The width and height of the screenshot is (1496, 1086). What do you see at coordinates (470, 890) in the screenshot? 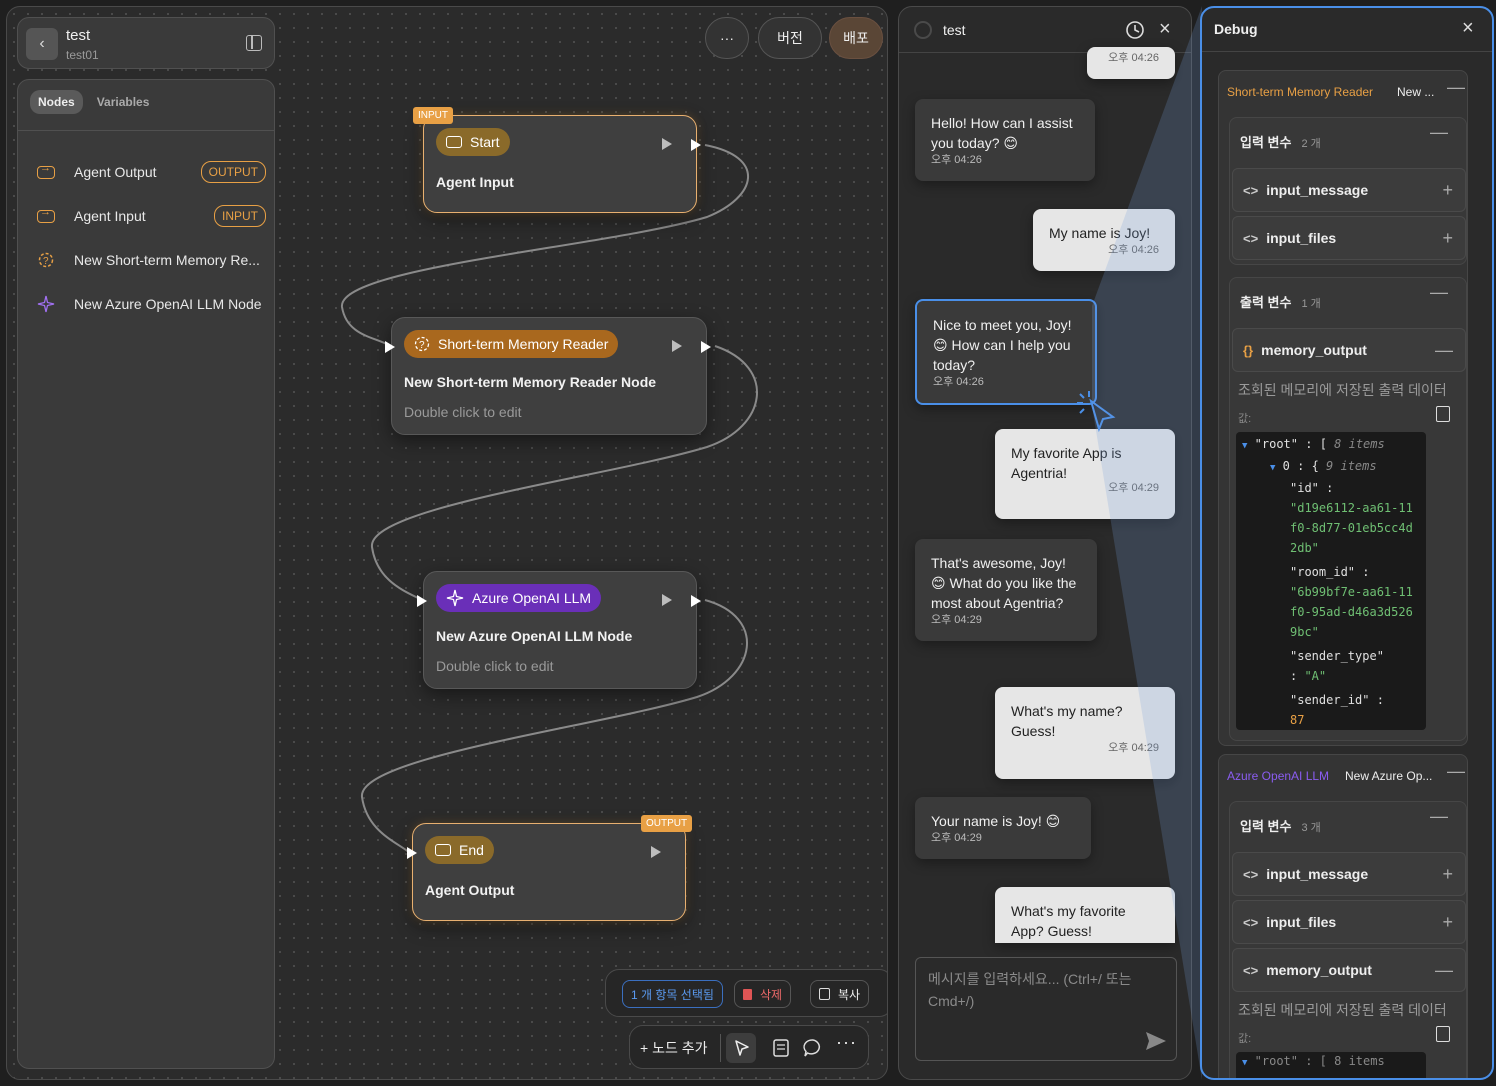
I see `node-title: Agent Output` at bounding box center [470, 890].